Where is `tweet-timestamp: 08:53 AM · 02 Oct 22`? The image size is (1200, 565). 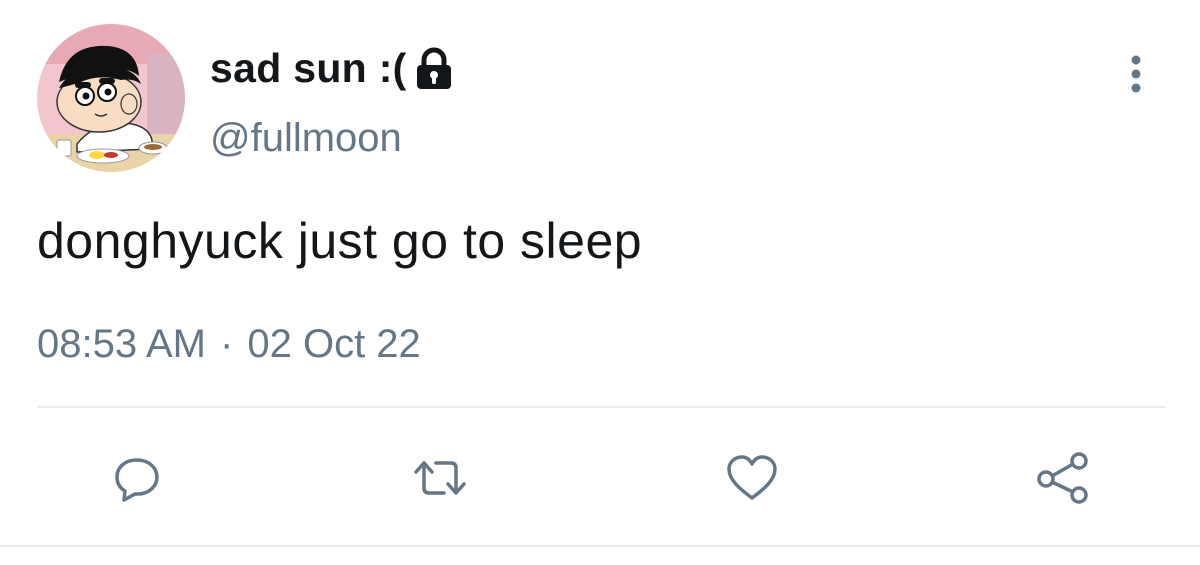
tweet-timestamp: 08:53 AM · 02 Oct 22 is located at coordinates (229, 344).